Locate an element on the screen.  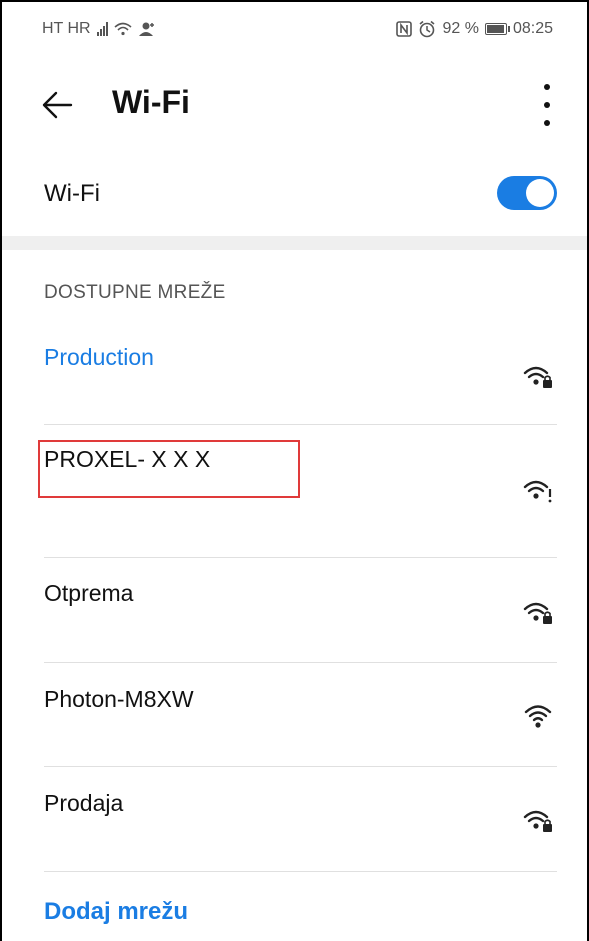
network-item: Prodaja is located at coordinates (294, 819).